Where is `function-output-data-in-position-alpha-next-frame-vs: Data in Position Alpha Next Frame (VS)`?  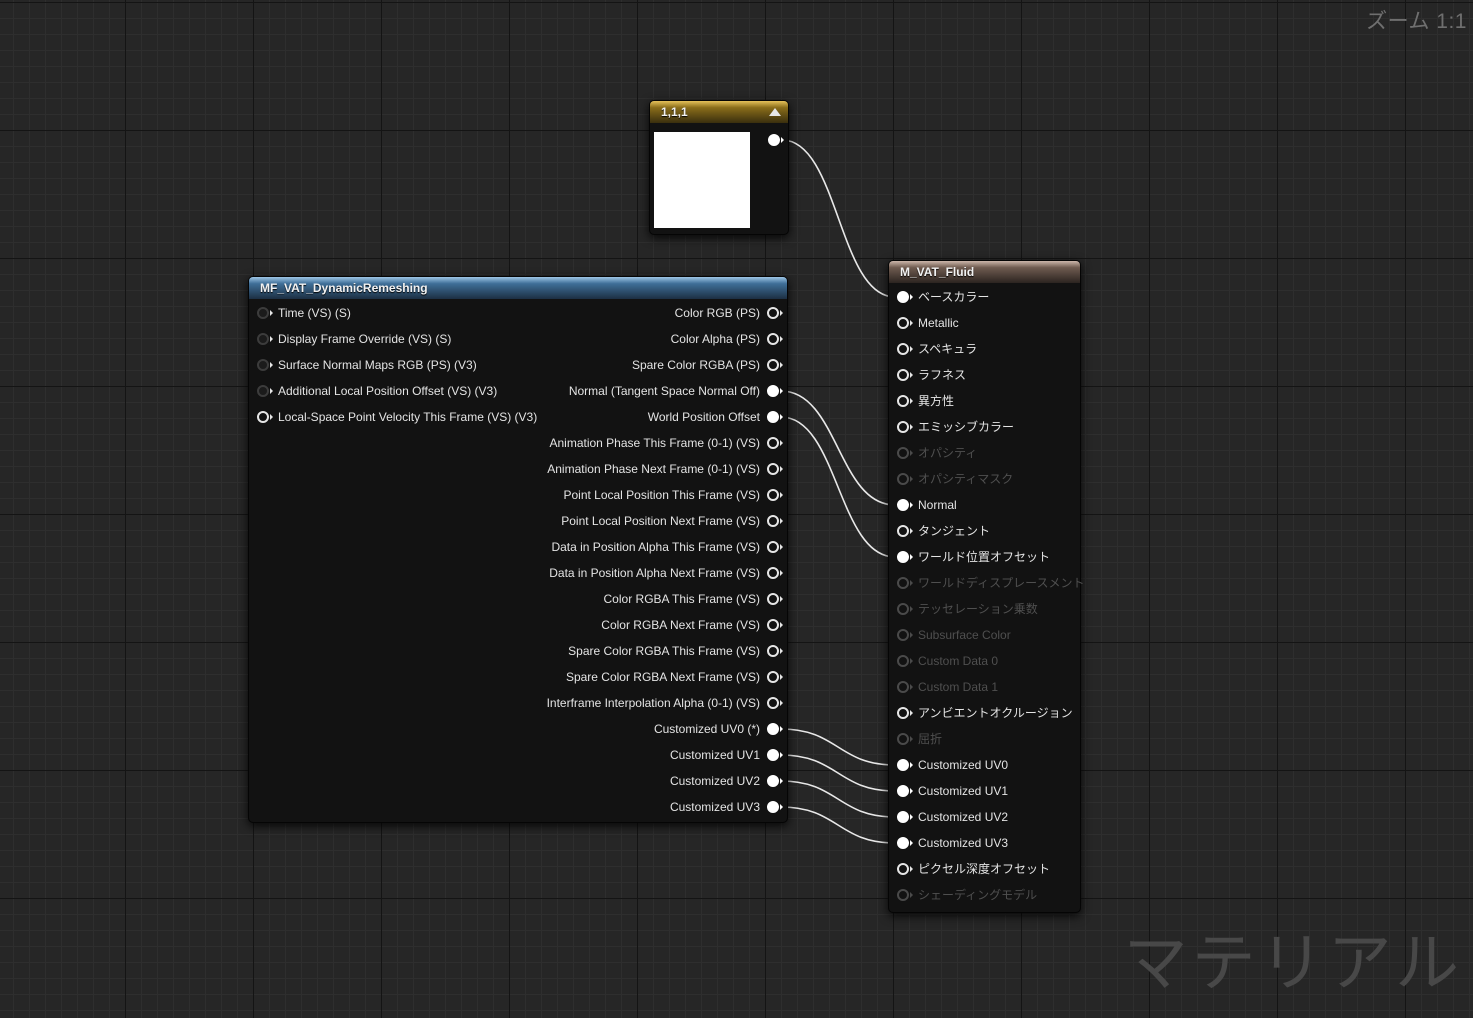 function-output-data-in-position-alpha-next-frame-vs: Data in Position Alpha Next Frame (VS) is located at coordinates (666, 573).